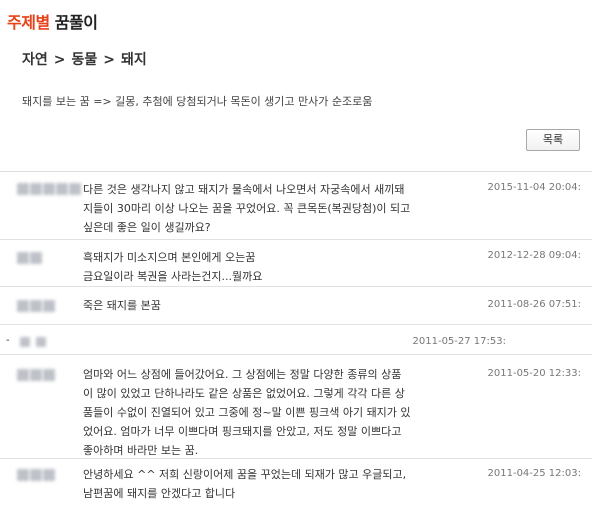 The width and height of the screenshot is (592, 506). Describe the element at coordinates (553, 140) in the screenshot. I see `list-button: 목록` at that location.